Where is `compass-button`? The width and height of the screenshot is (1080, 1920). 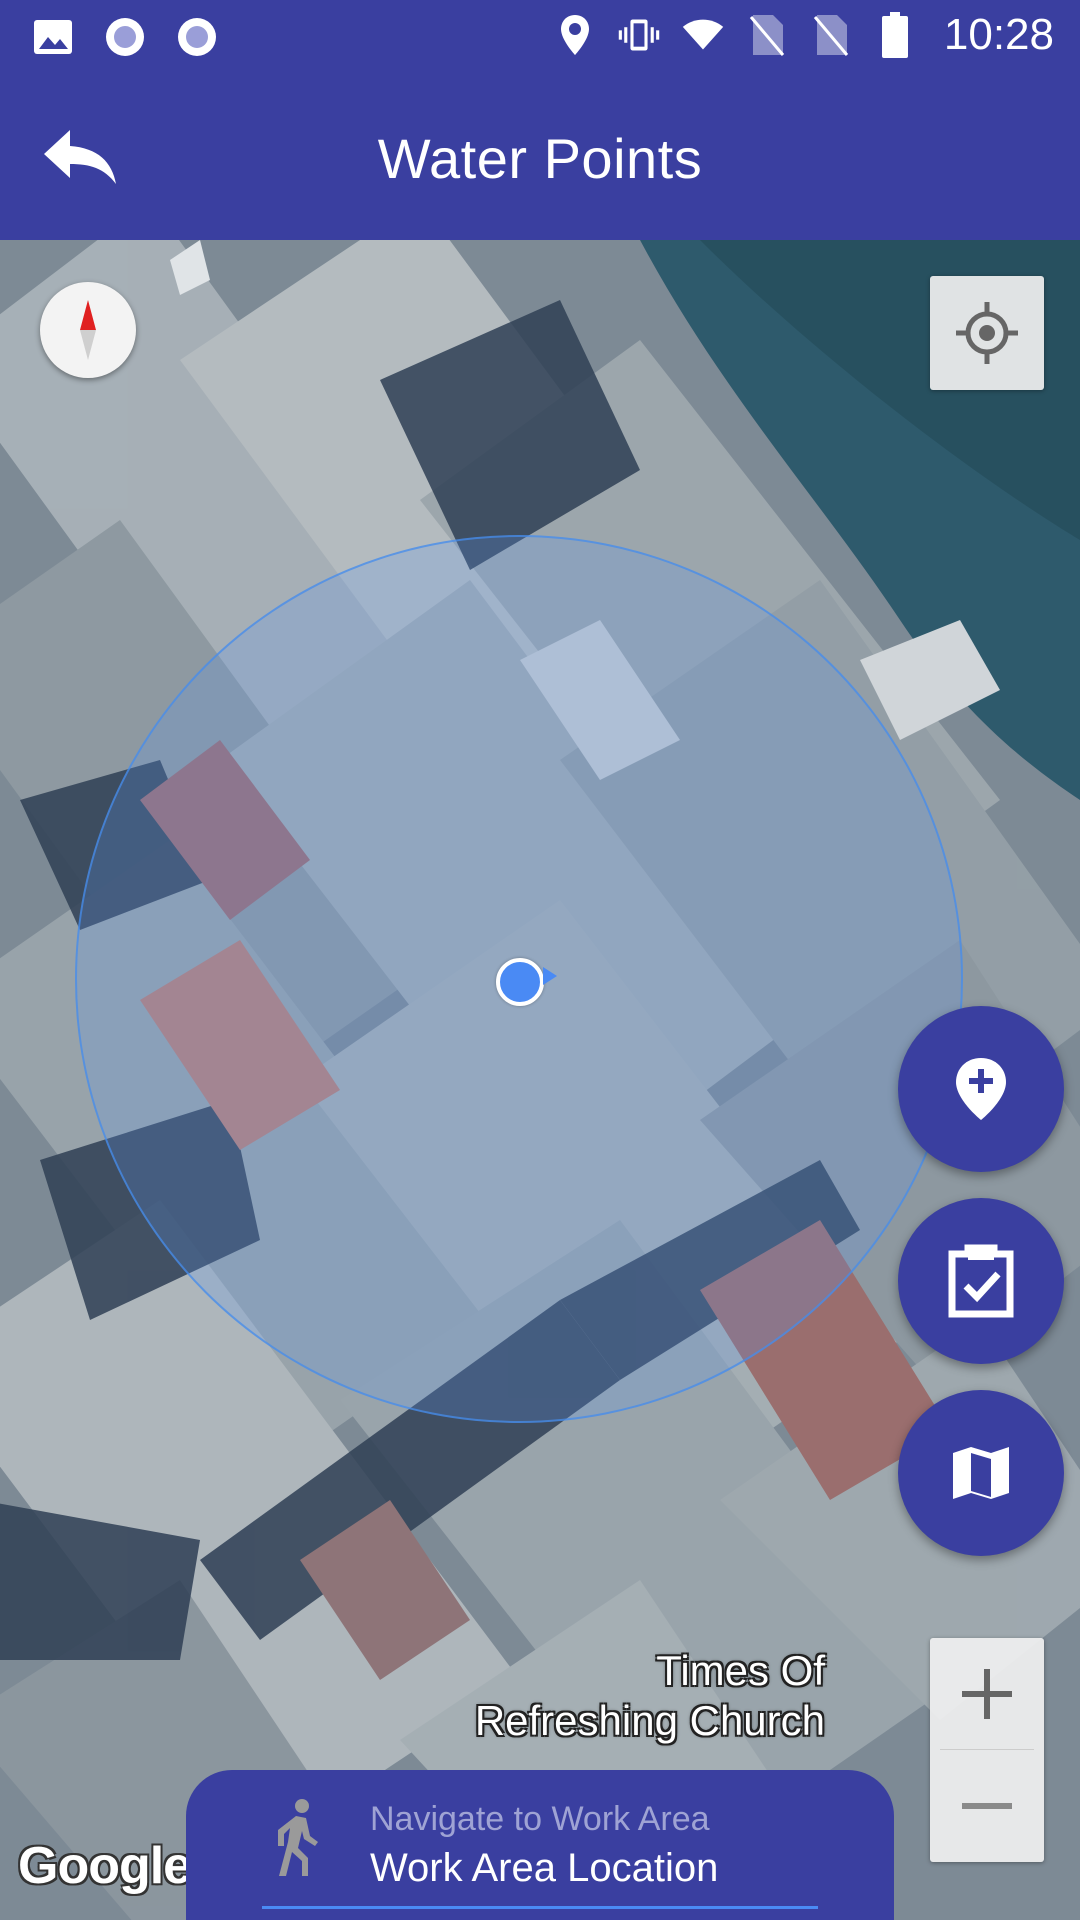
compass-button is located at coordinates (88, 330).